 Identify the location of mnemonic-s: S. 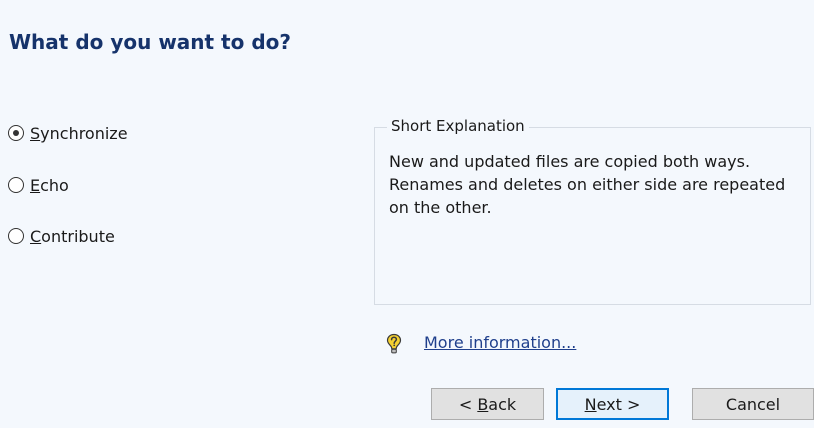
(35, 133).